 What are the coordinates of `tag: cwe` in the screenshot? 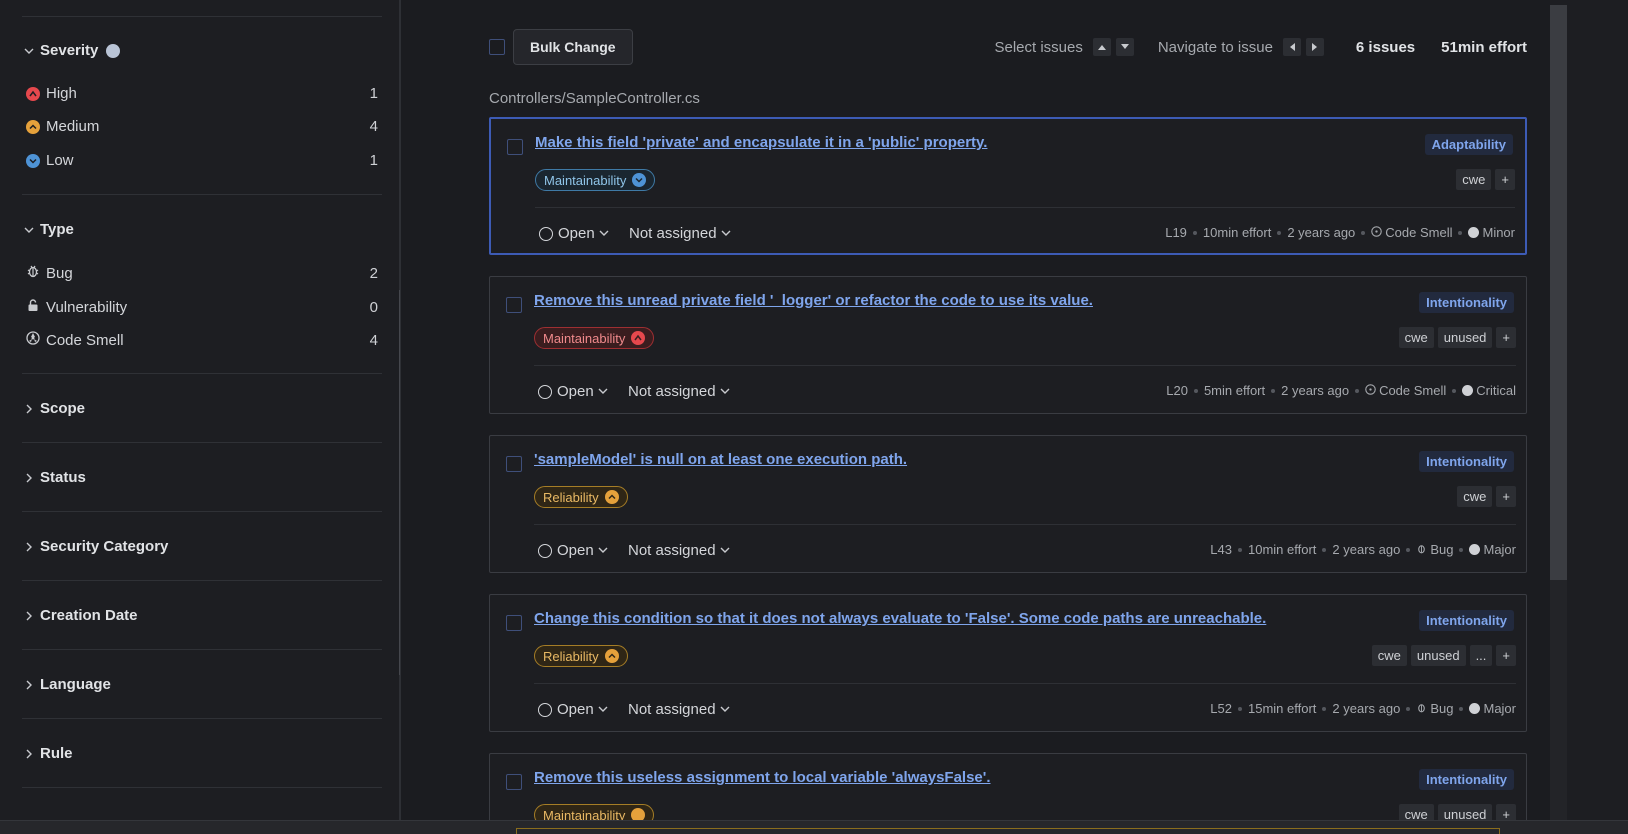 It's located at (1474, 179).